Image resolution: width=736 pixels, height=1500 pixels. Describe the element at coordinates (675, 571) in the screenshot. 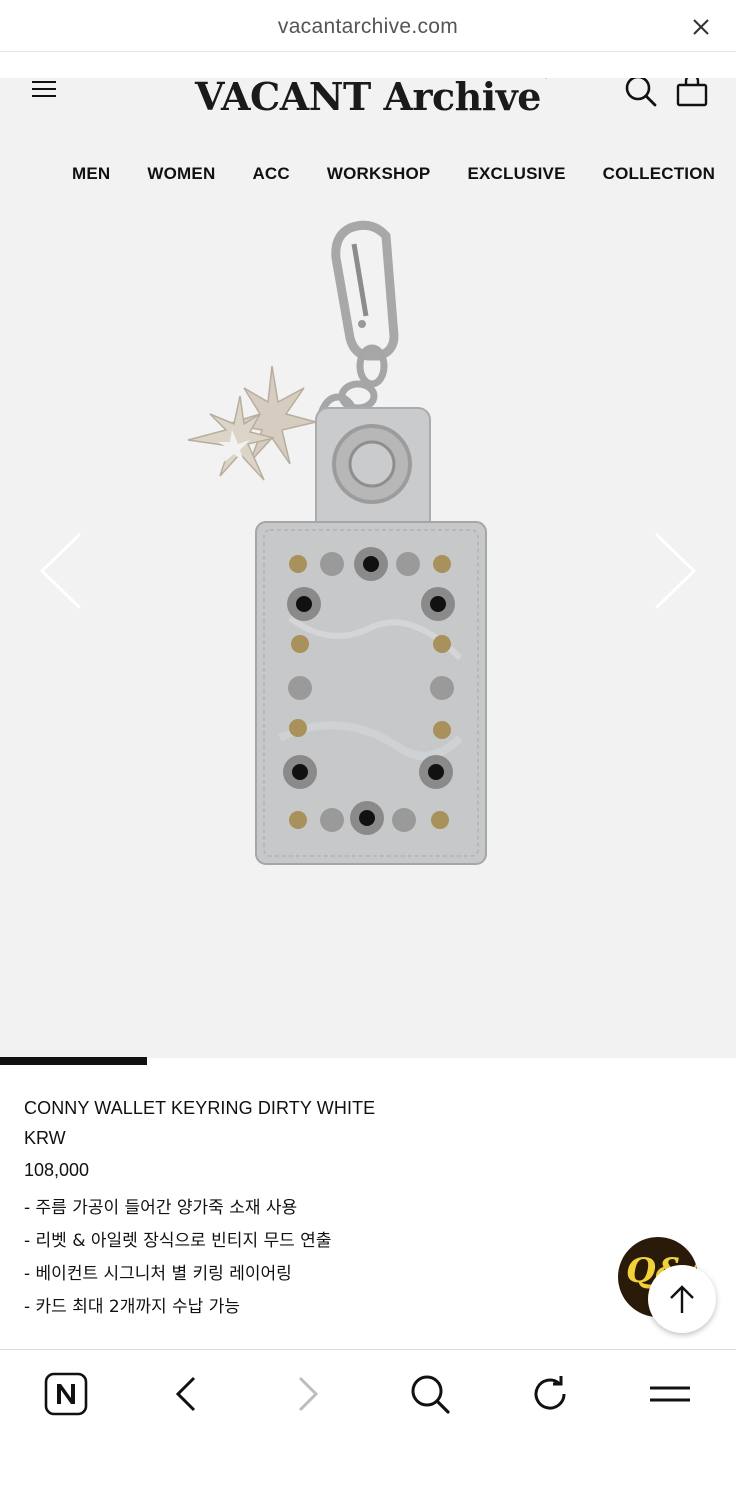

I see `chevron-right-icon` at that location.